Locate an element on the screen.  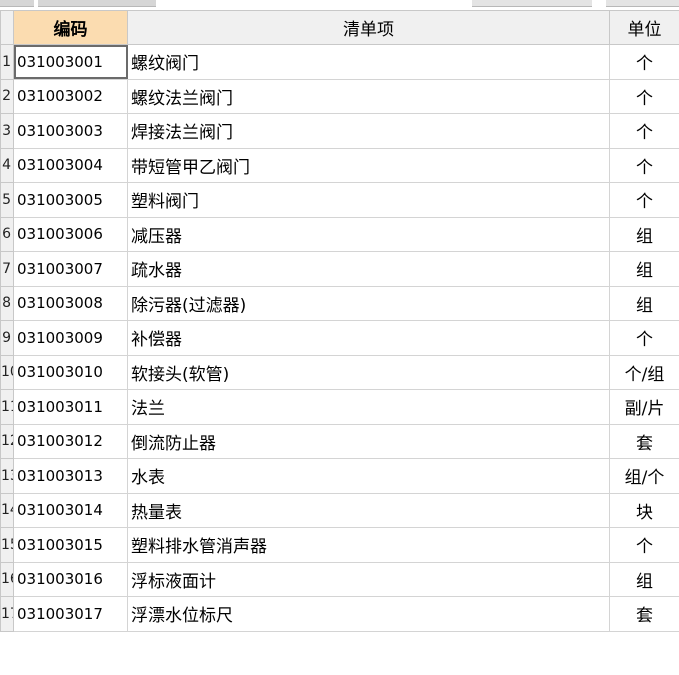
row-number-cell: 5 is located at coordinates (7, 200).